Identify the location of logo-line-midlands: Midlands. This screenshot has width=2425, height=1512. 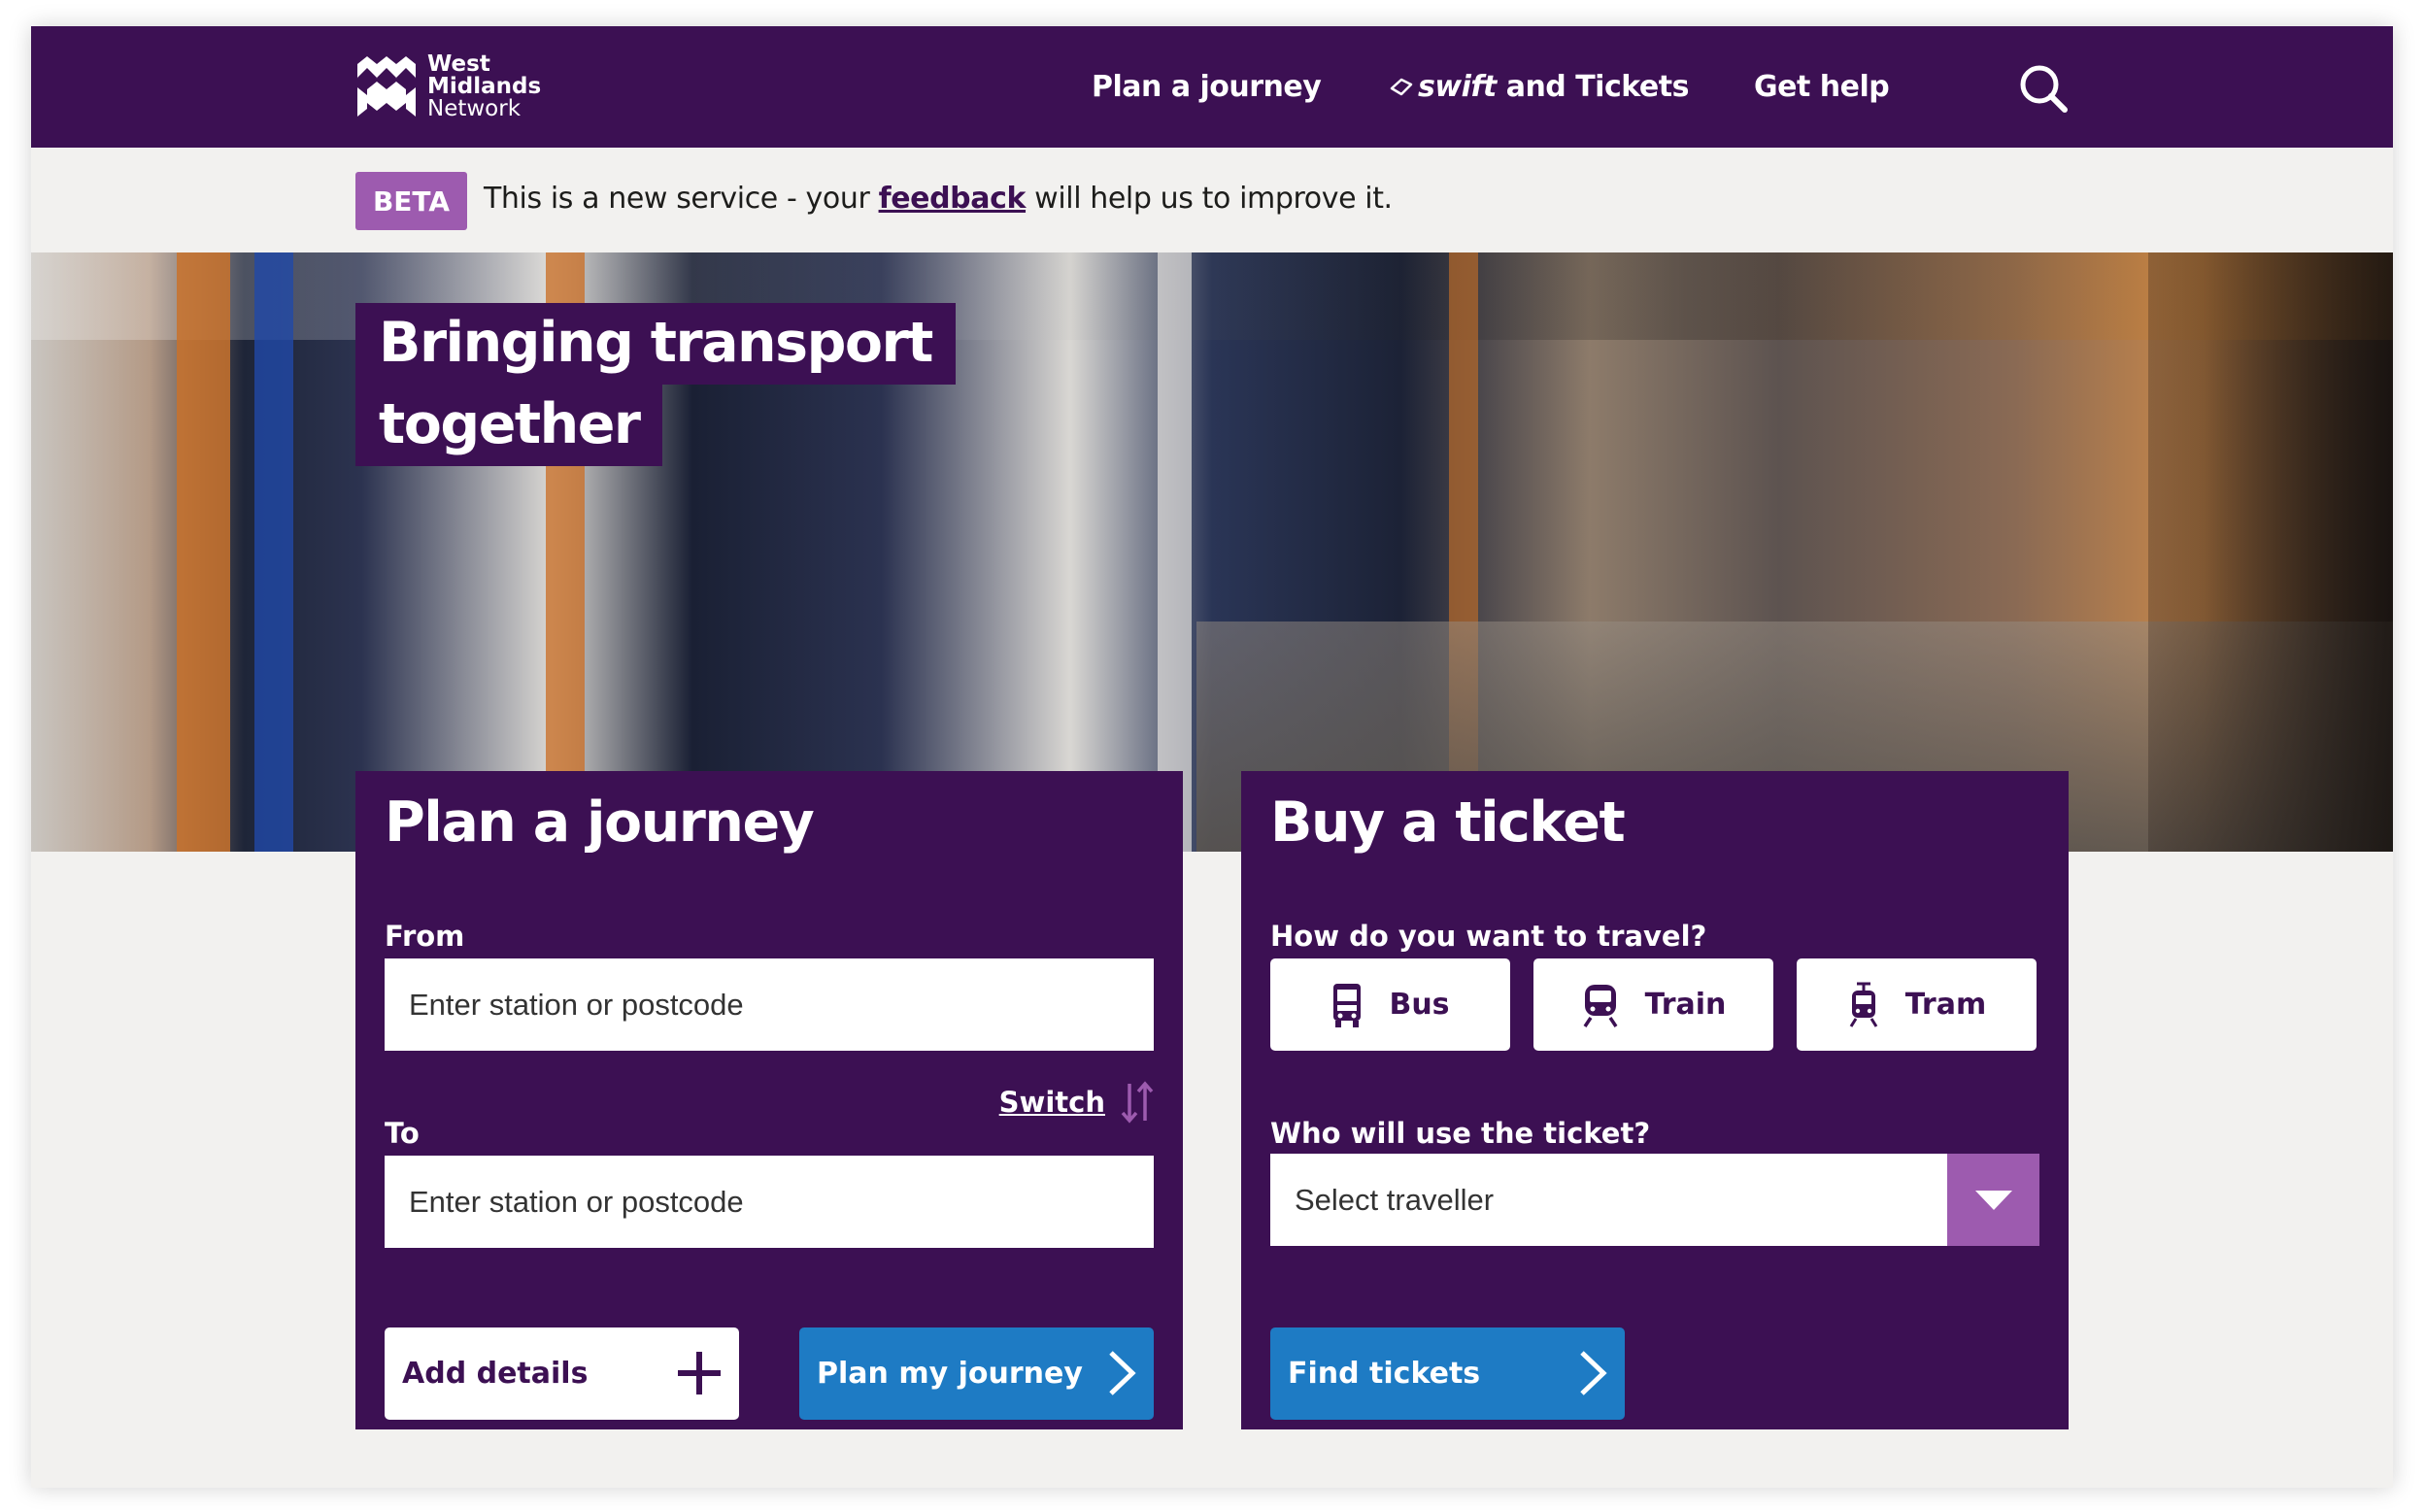
(485, 86).